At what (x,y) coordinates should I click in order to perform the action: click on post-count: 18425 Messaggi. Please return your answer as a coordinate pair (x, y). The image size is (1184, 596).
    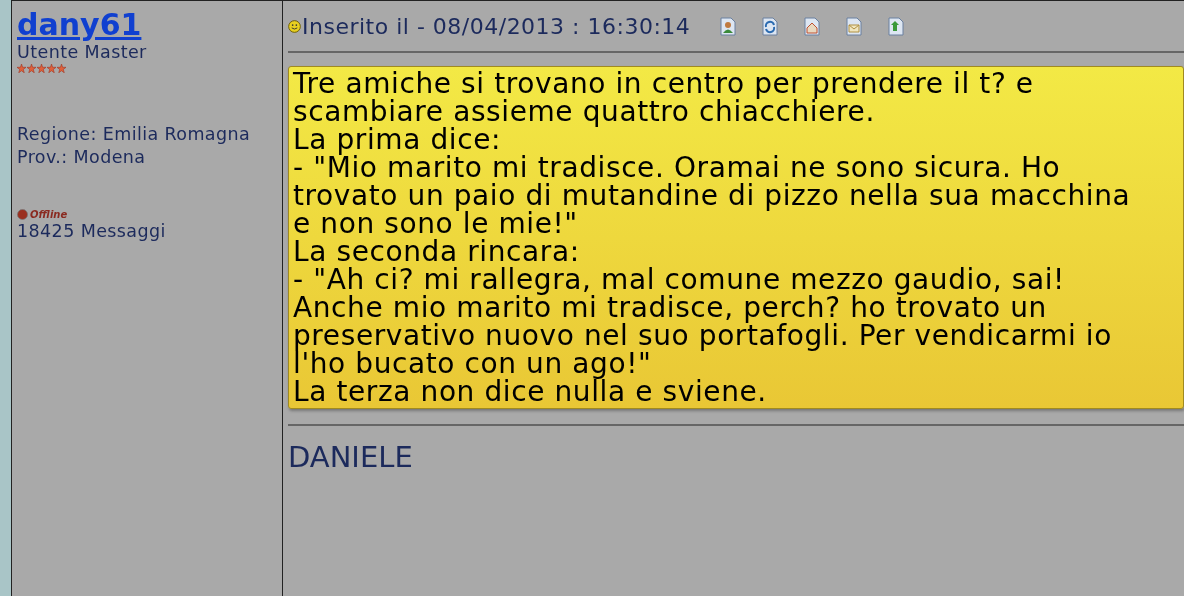
    Looking at the image, I should click on (91, 231).